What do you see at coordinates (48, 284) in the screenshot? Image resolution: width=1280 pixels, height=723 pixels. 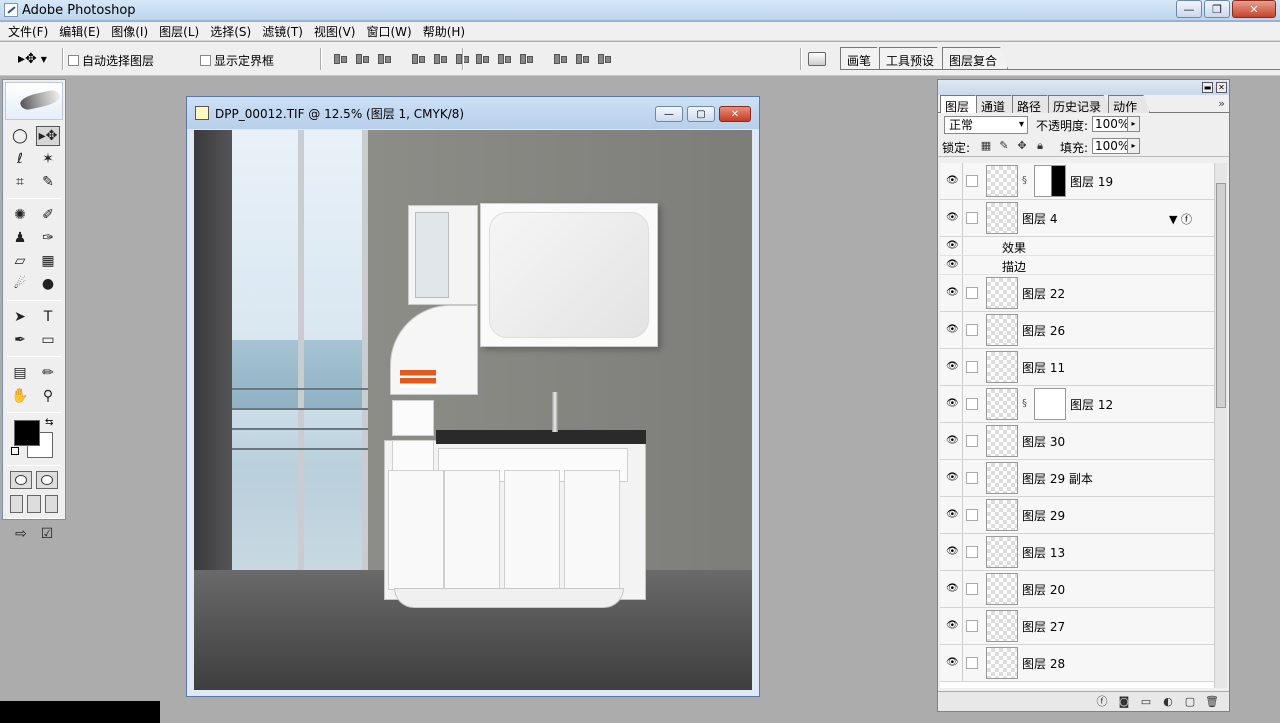 I see `dodge-tool-icon: ●` at bounding box center [48, 284].